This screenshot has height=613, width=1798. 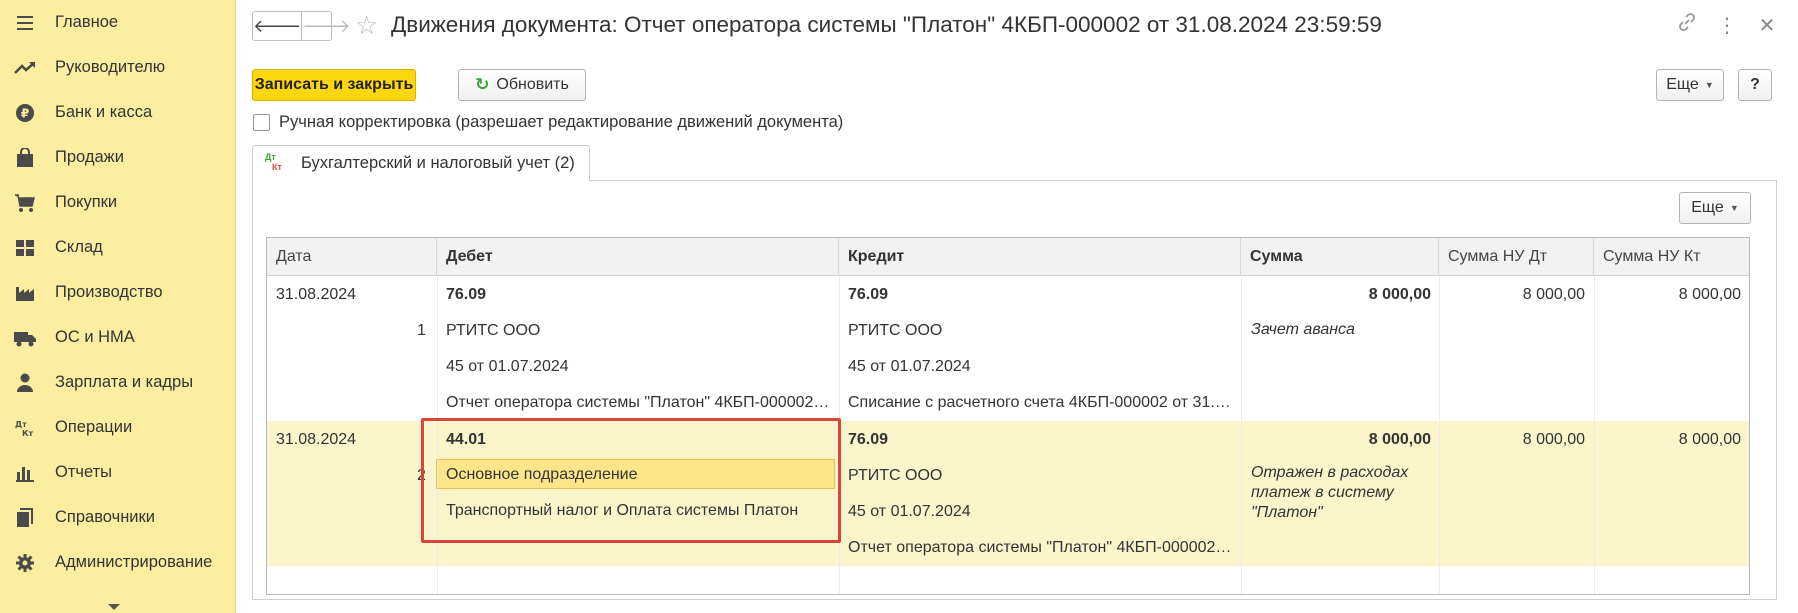 I want to click on sidebar-item-sales: Продажи, so click(x=118, y=157).